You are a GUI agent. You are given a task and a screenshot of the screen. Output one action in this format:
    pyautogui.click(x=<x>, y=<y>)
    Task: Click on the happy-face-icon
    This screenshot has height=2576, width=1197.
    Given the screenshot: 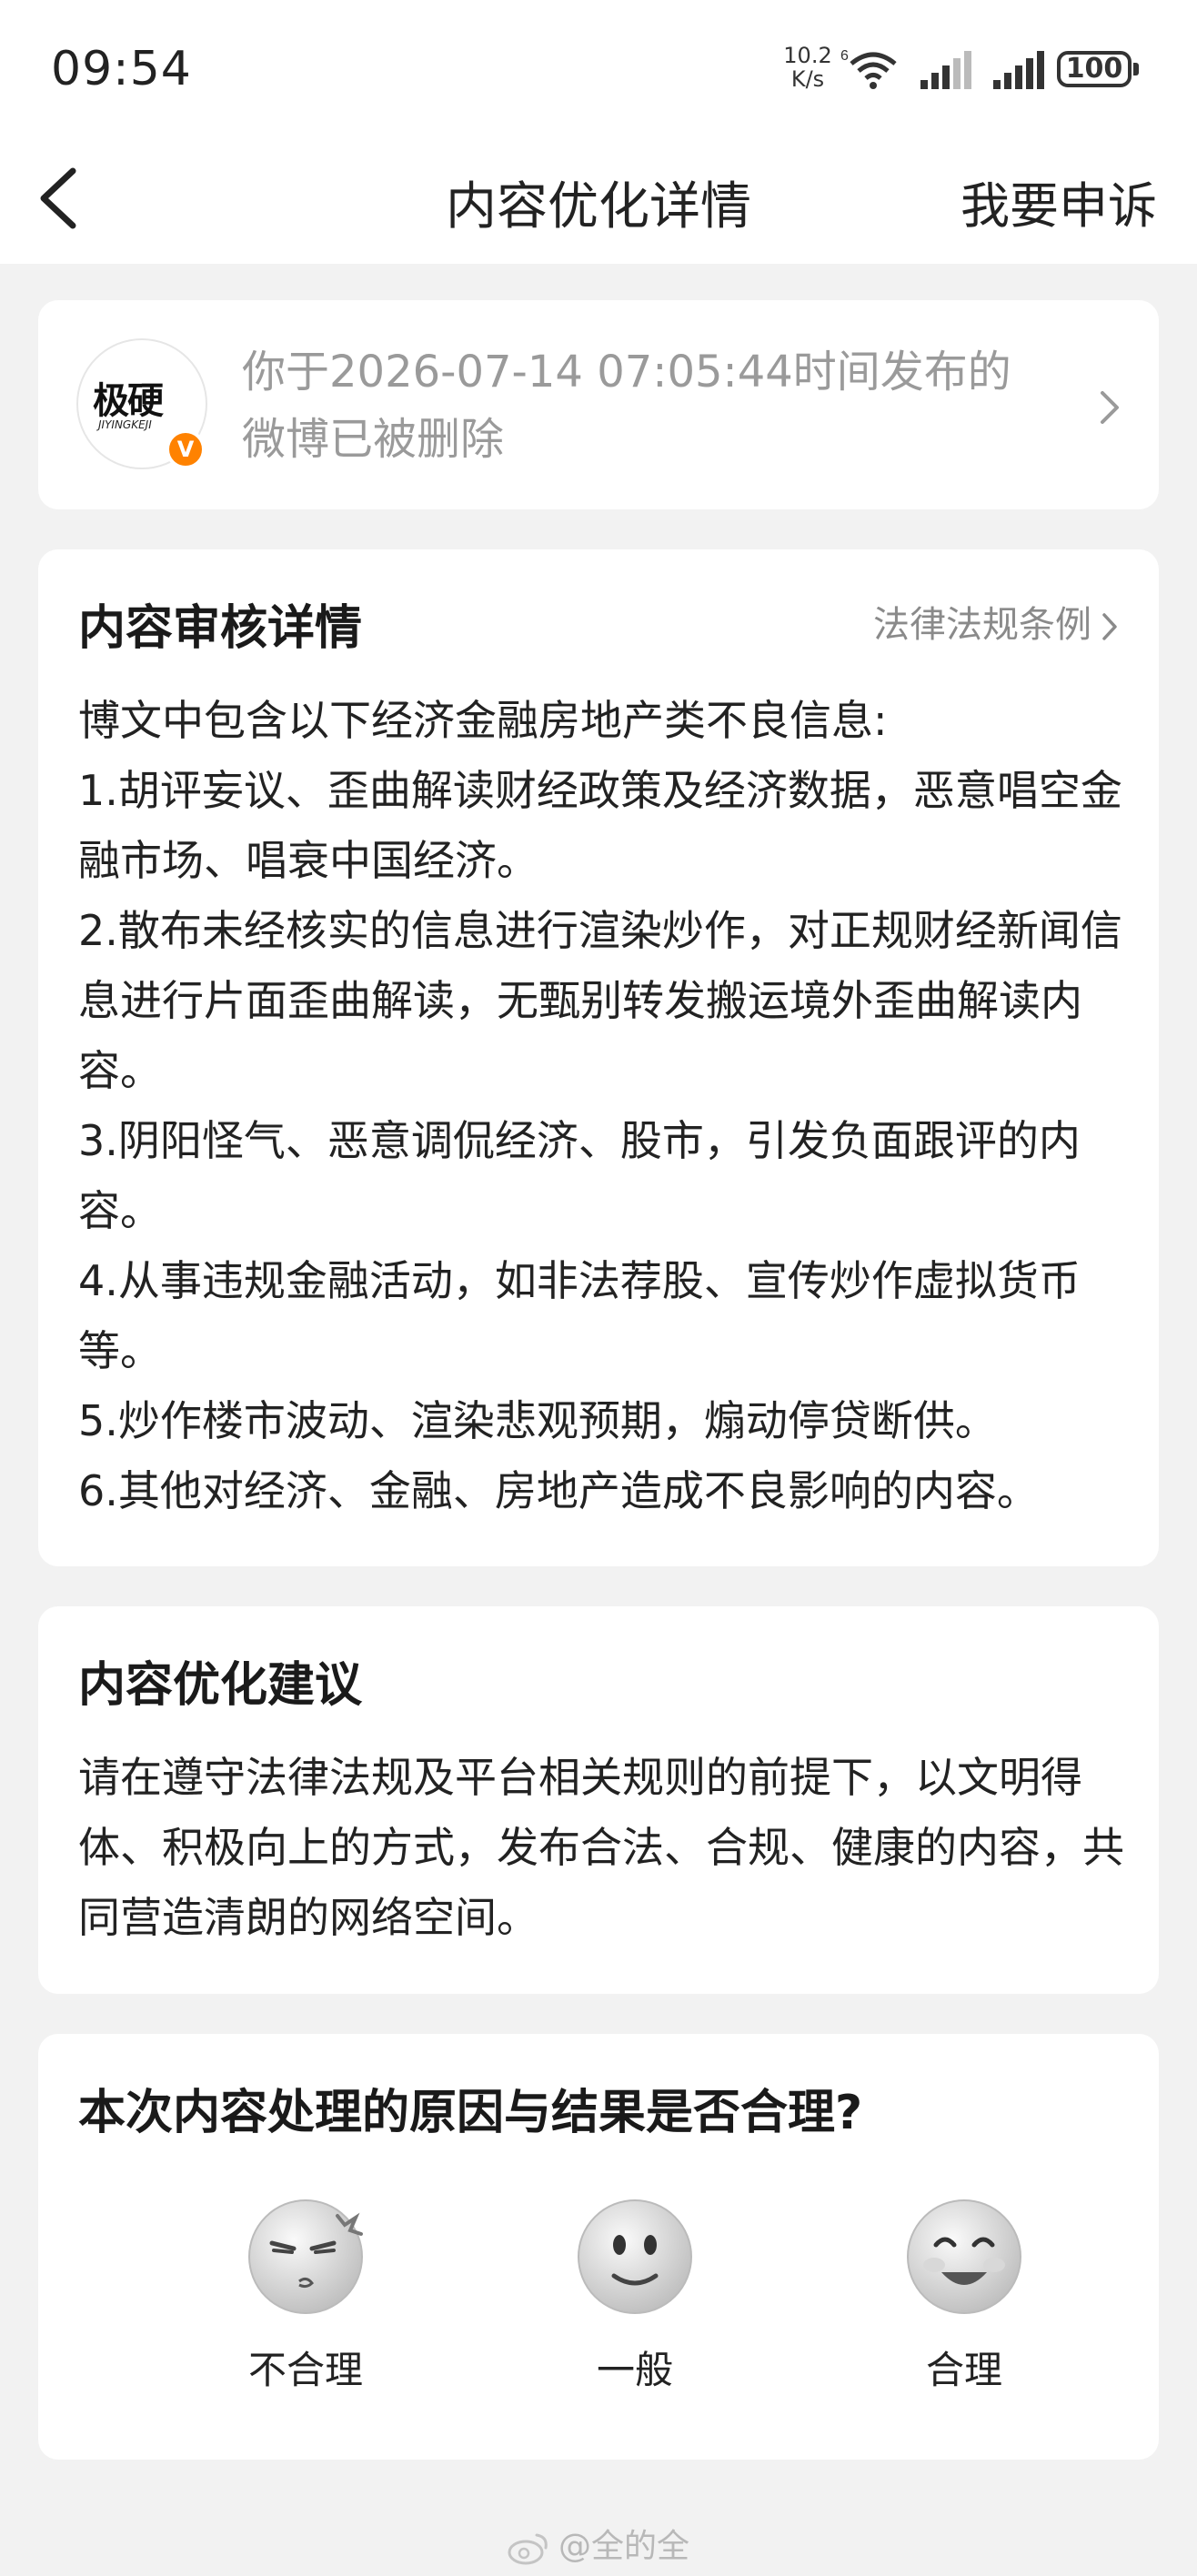 What is the action you would take?
    pyautogui.click(x=964, y=2256)
    